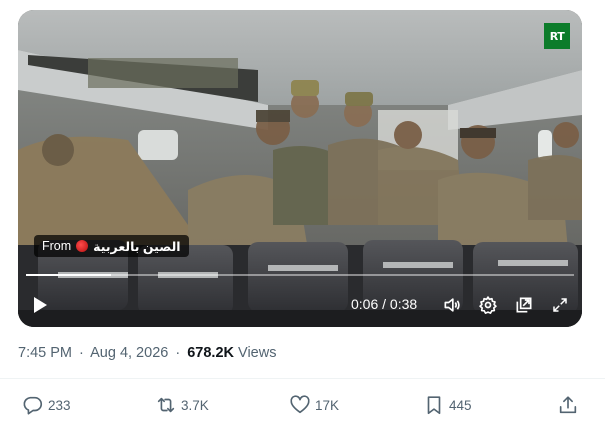 The height and width of the screenshot is (433, 605). I want to click on volume-button, so click(452, 305).